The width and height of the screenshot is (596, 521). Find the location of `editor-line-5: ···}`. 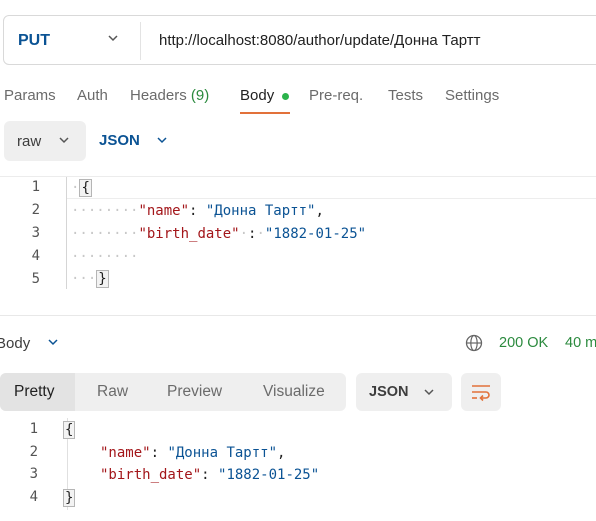

editor-line-5: ···} is located at coordinates (90, 279).